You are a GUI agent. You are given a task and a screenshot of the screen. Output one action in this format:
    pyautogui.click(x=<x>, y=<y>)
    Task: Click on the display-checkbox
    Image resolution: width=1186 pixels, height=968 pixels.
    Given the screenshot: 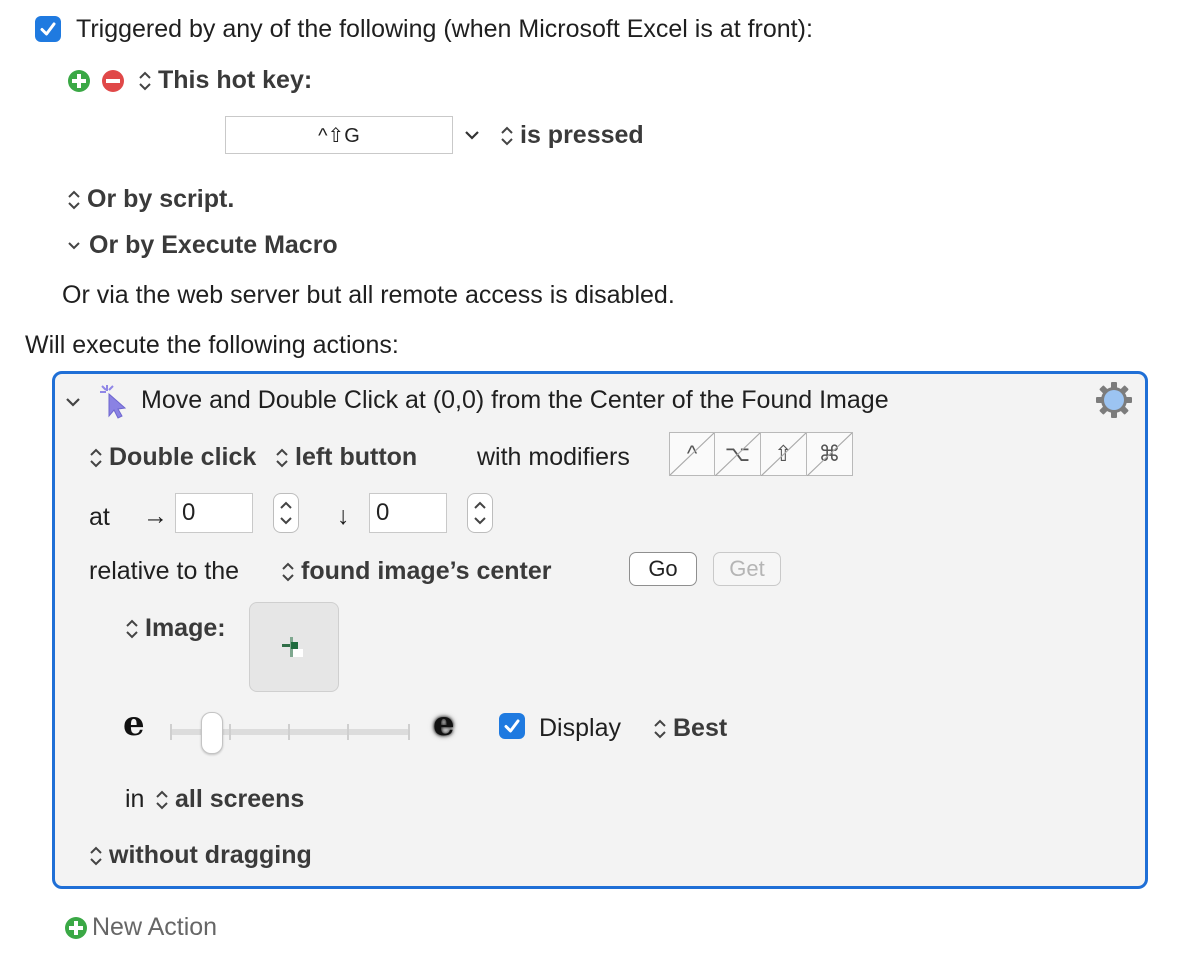 What is the action you would take?
    pyautogui.click(x=512, y=726)
    